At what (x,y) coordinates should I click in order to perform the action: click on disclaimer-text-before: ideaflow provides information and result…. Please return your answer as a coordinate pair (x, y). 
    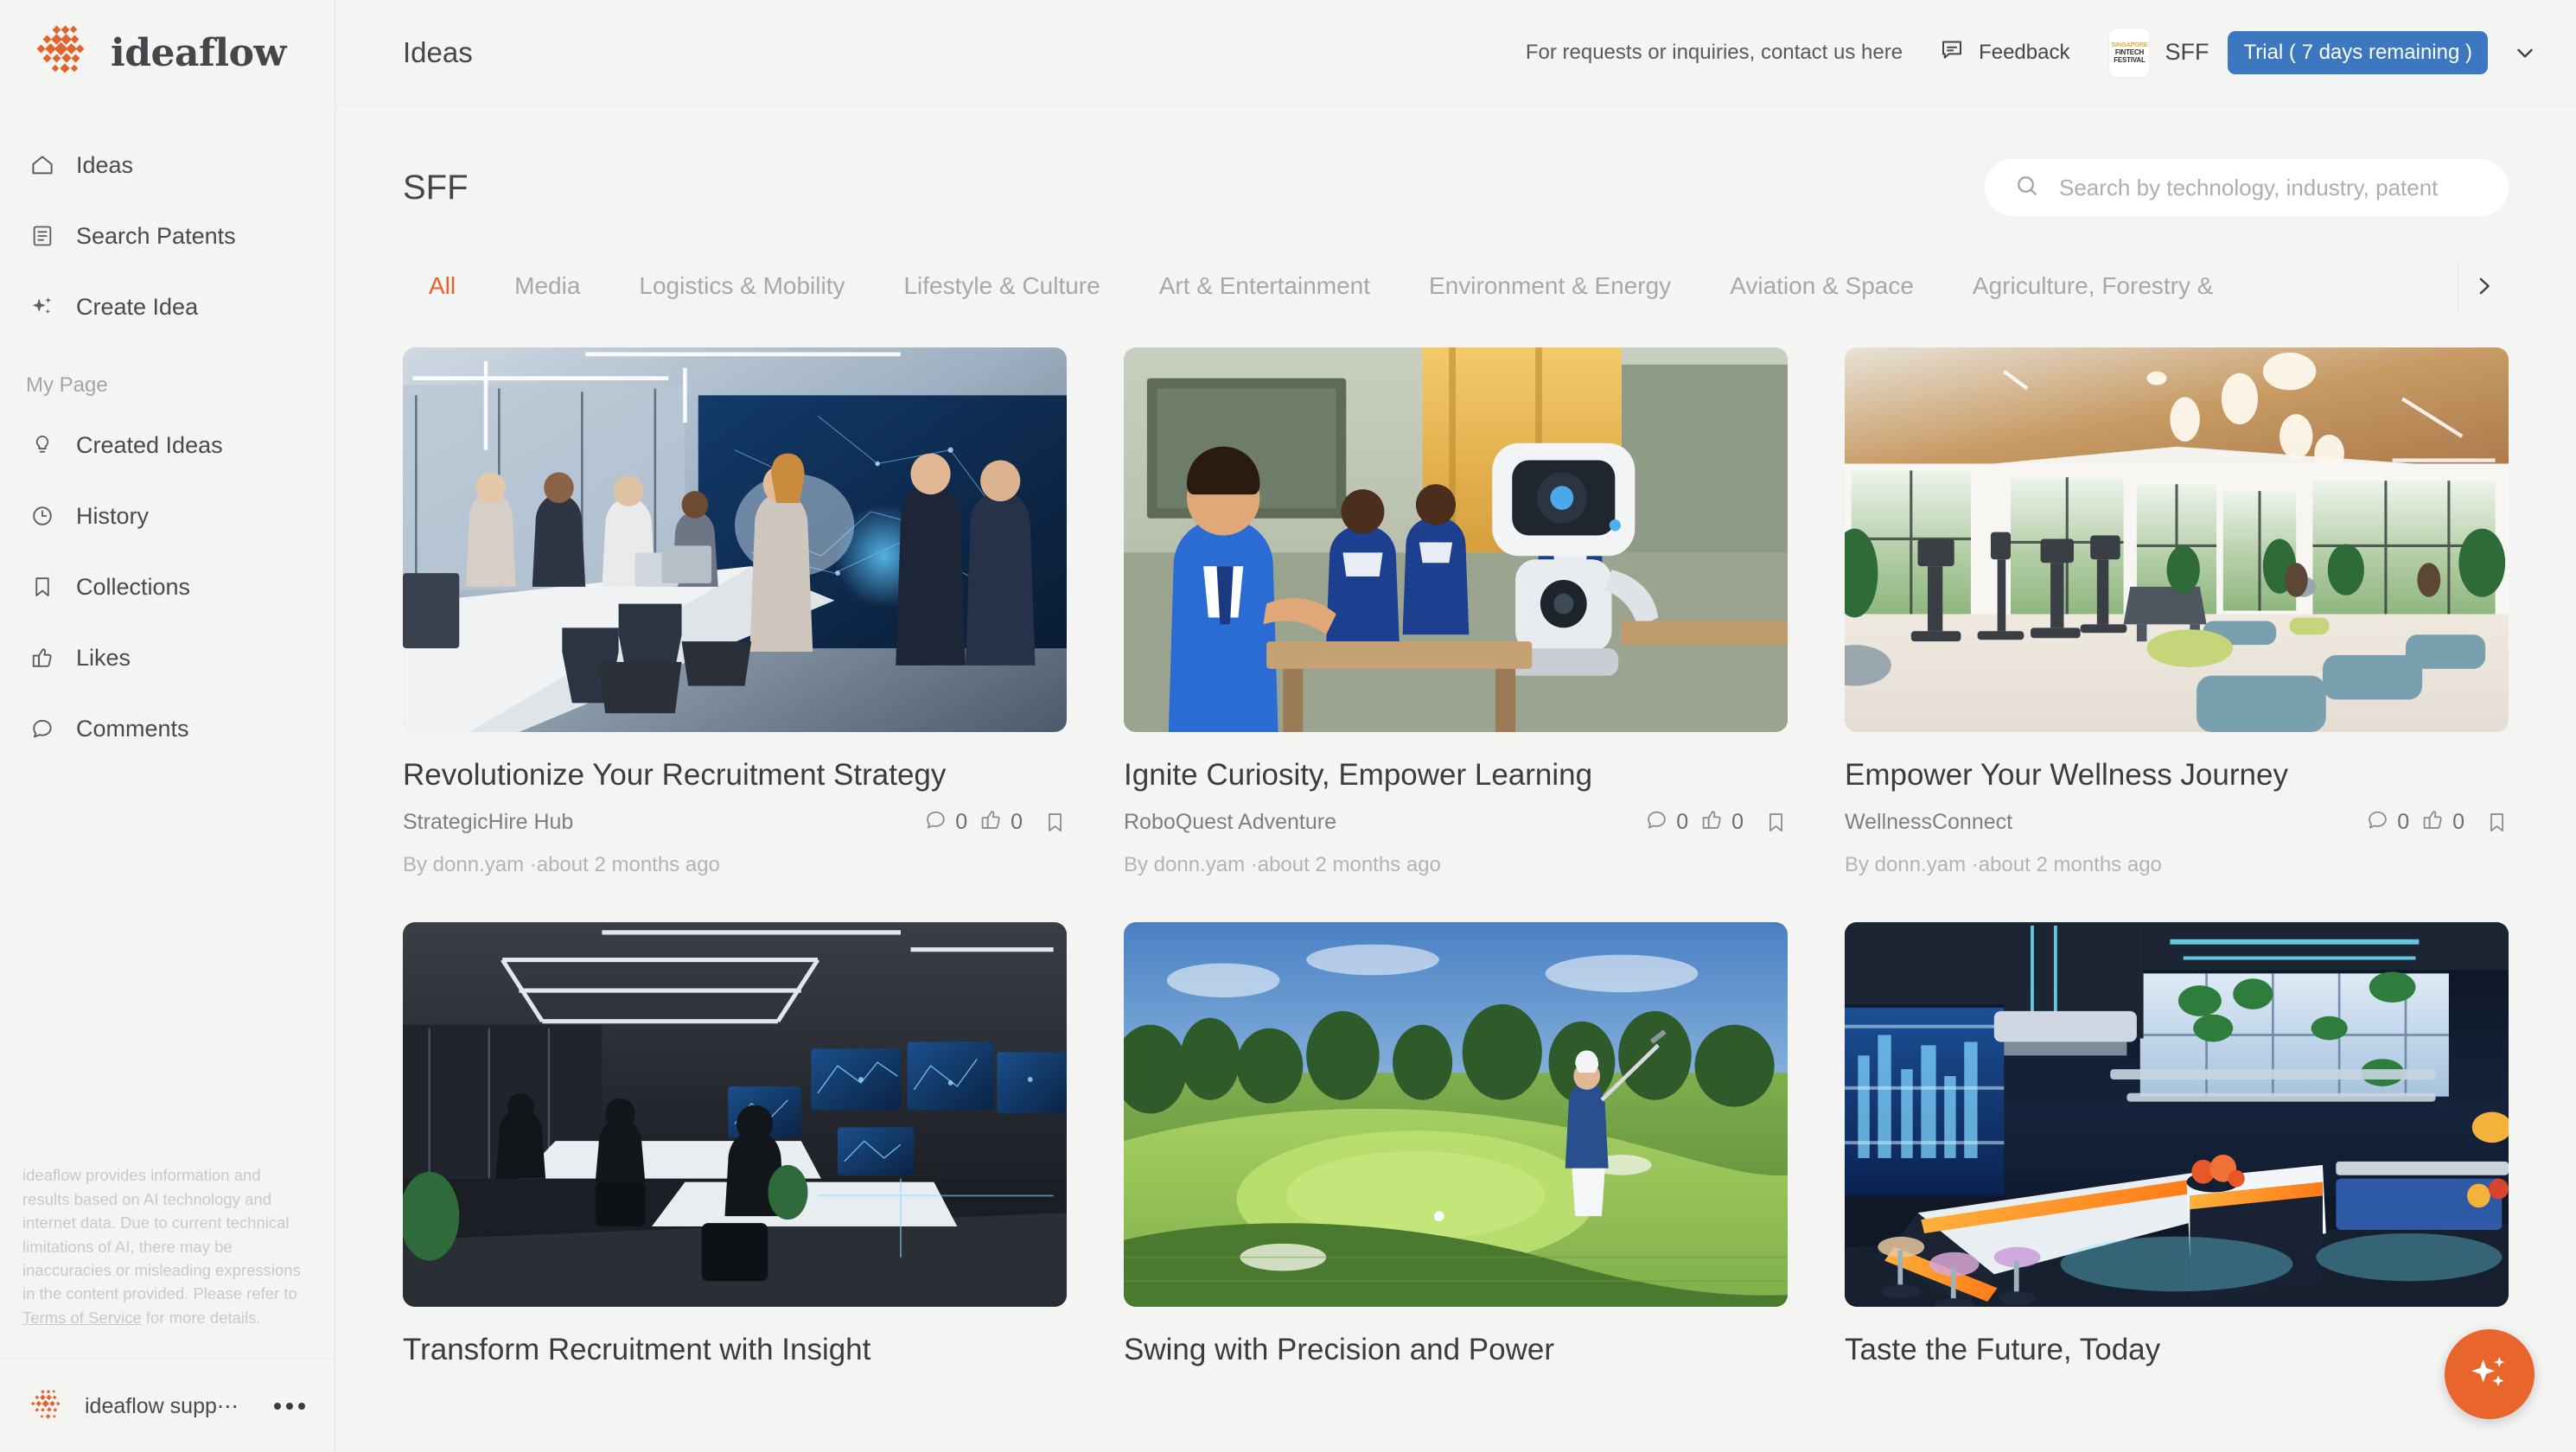
    Looking at the image, I should click on (161, 1234).